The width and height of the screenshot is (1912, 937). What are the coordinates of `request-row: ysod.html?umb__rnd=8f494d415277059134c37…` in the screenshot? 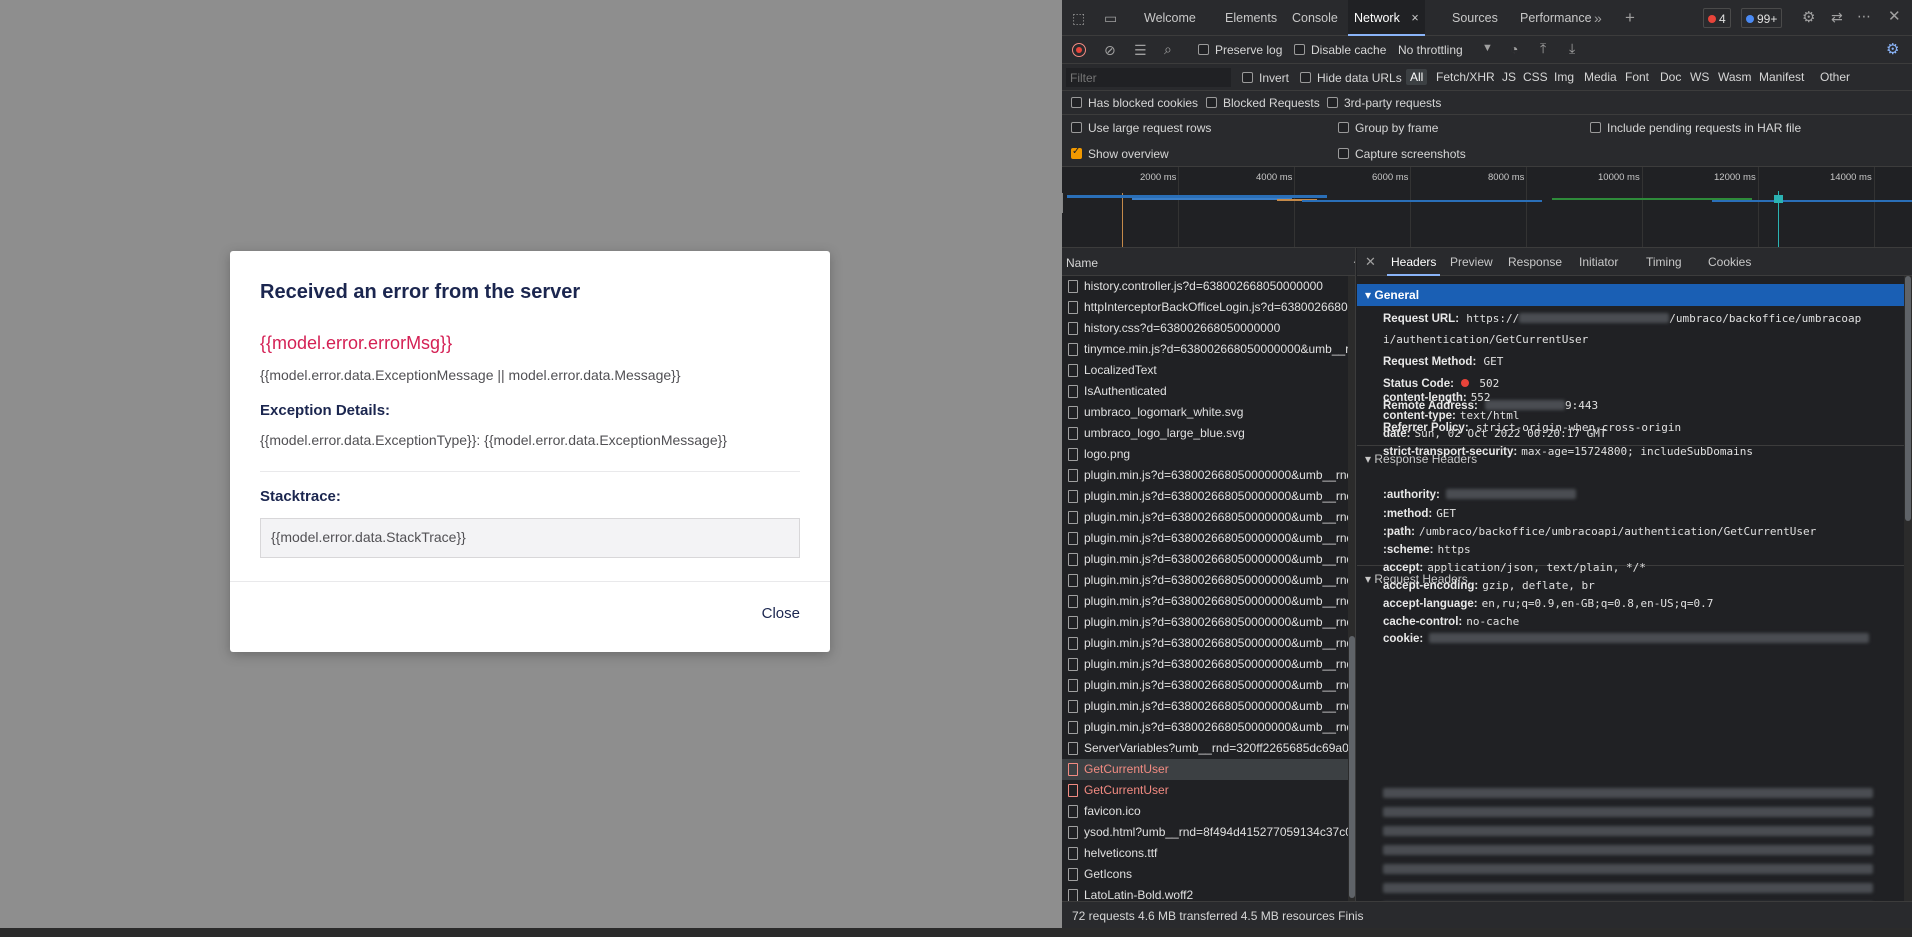 It's located at (1205, 832).